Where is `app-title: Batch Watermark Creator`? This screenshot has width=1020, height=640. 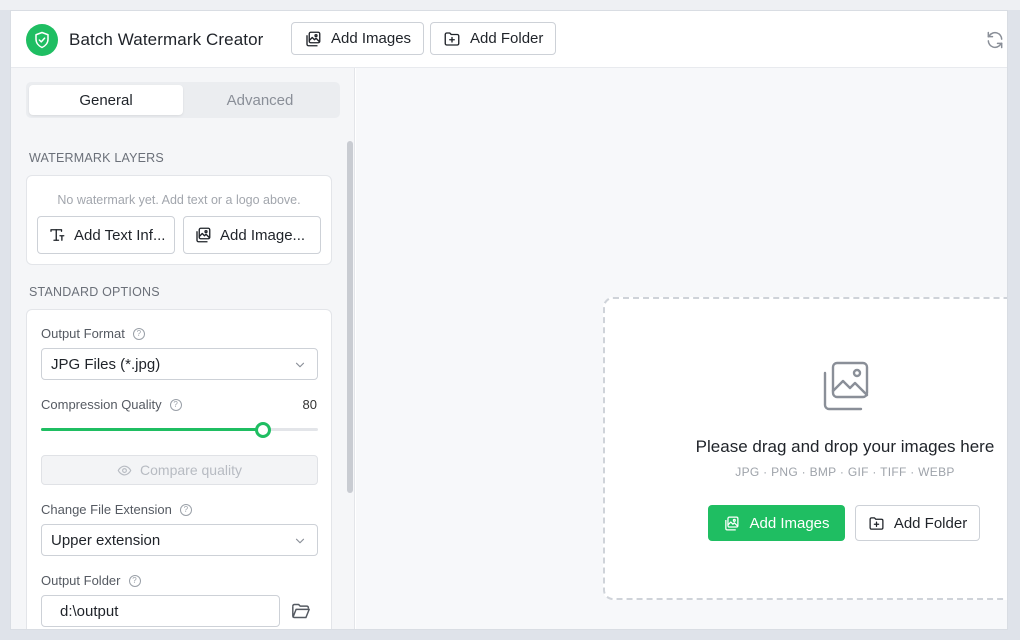 app-title: Batch Watermark Creator is located at coordinates (166, 39).